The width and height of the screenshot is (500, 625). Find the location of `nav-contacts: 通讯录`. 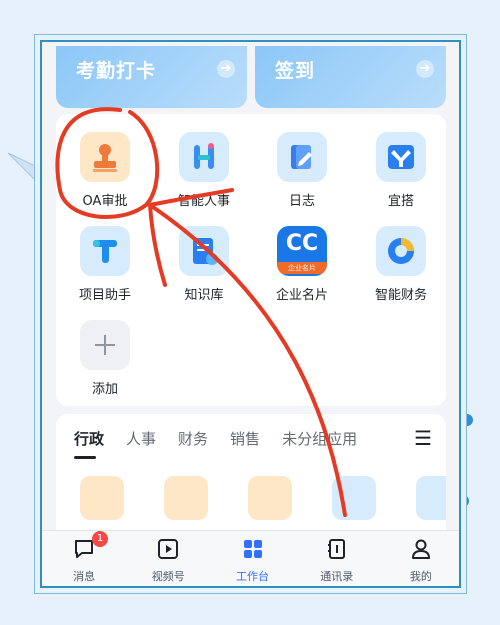

nav-contacts: 通讯录 is located at coordinates (337, 558).